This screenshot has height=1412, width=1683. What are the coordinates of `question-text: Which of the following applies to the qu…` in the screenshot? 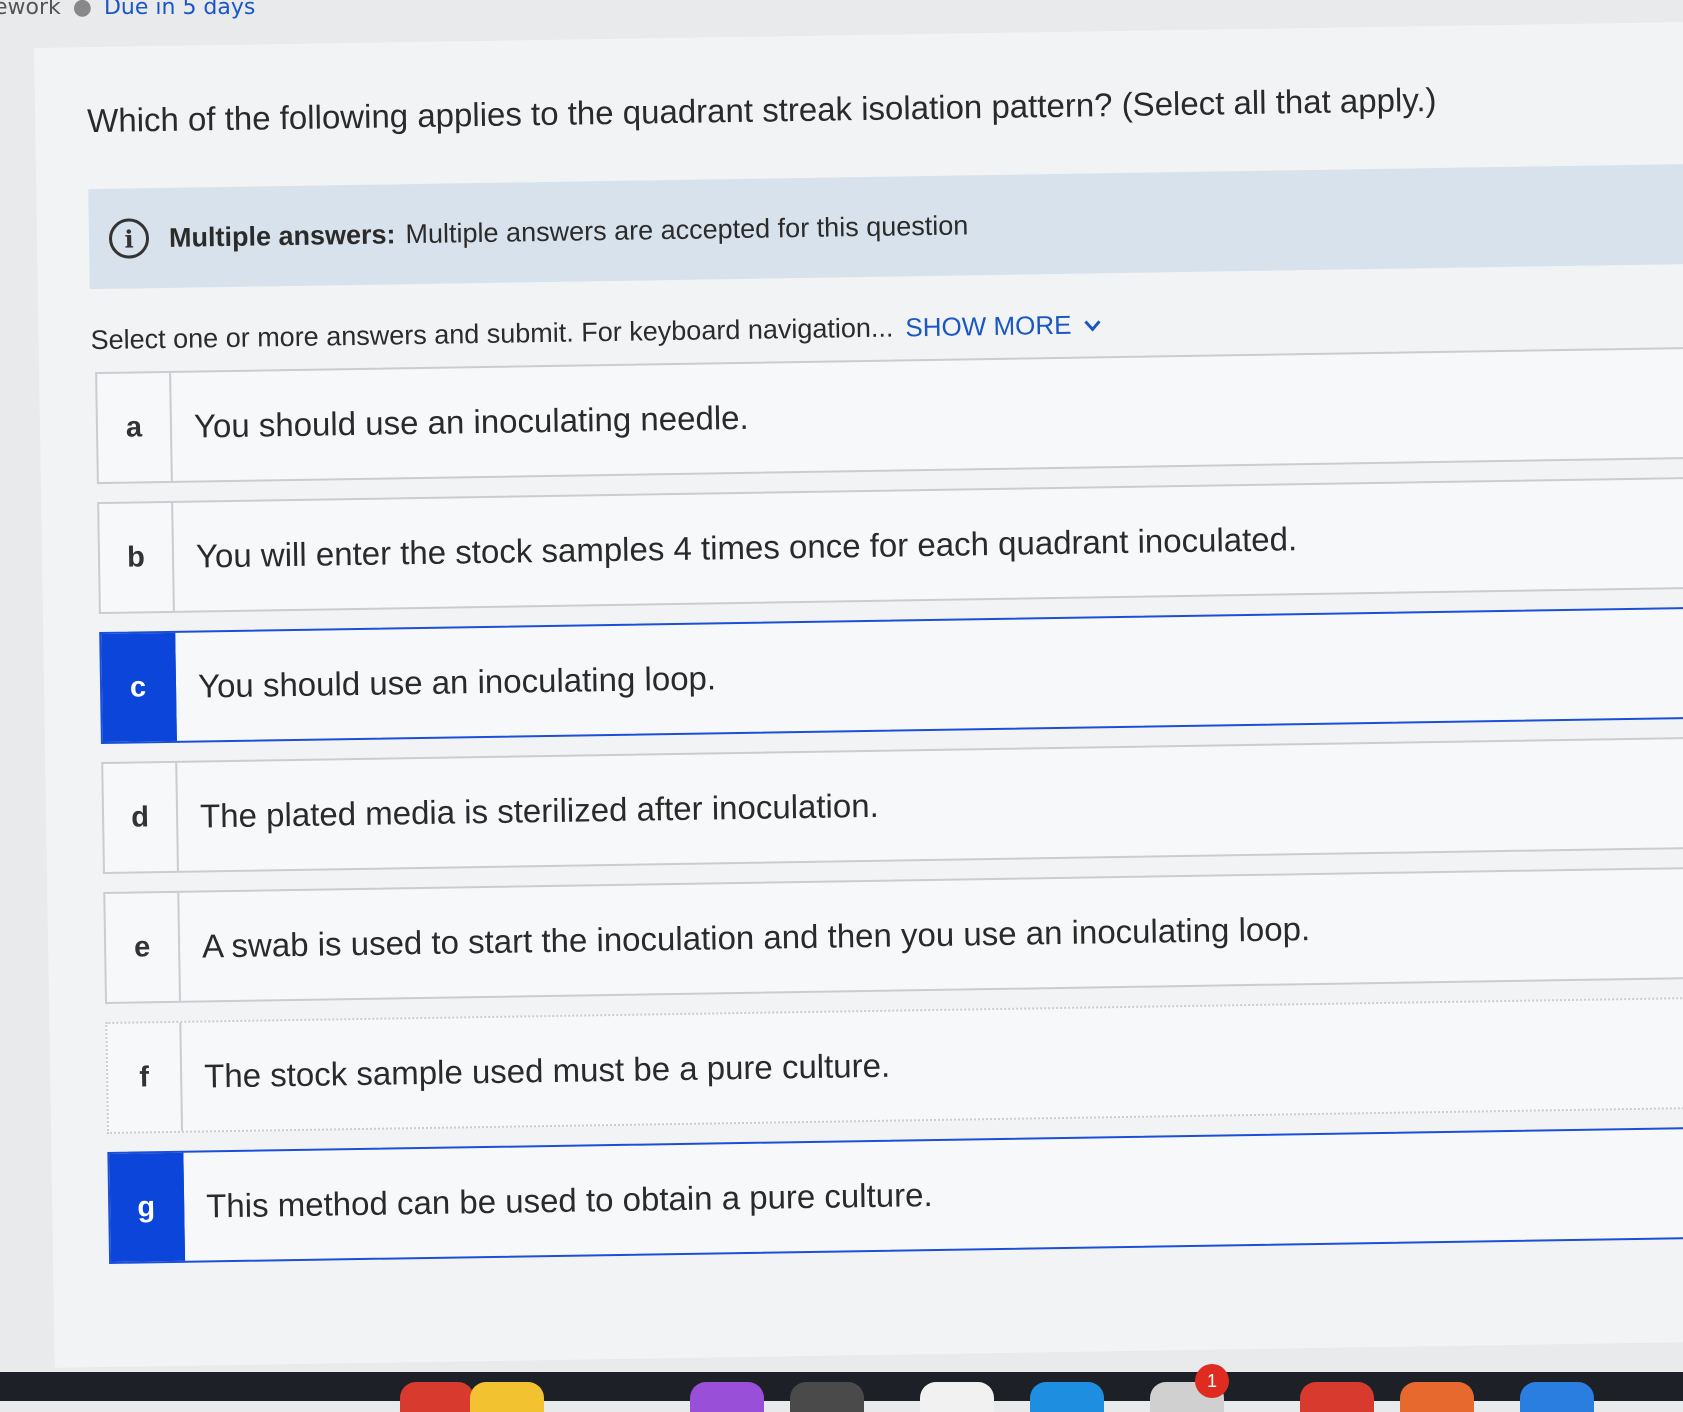 It's located at (761, 110).